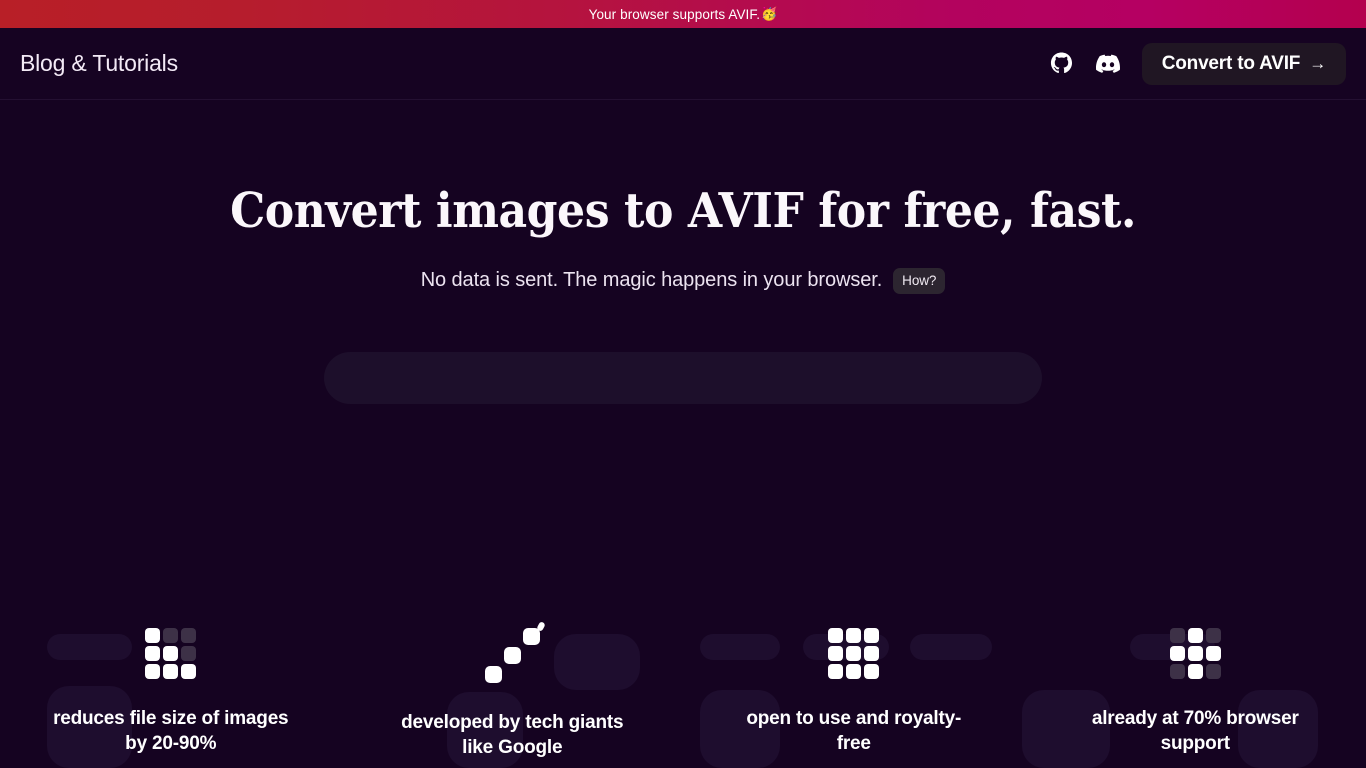  Describe the element at coordinates (854, 653) in the screenshot. I see `grid-full-icon` at that location.